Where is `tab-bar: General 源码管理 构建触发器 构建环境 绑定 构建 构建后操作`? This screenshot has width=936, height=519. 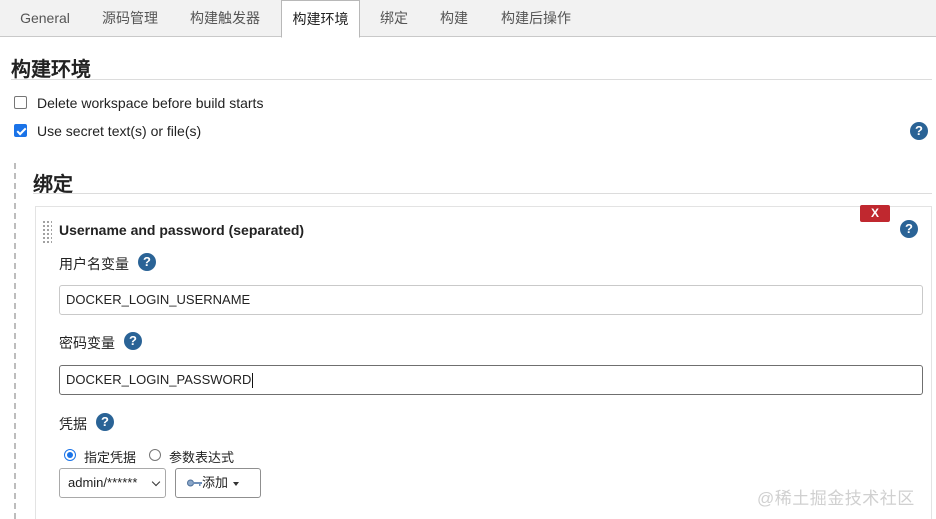 tab-bar: General 源码管理 构建触发器 构建环境 绑定 构建 构建后操作 is located at coordinates (468, 19).